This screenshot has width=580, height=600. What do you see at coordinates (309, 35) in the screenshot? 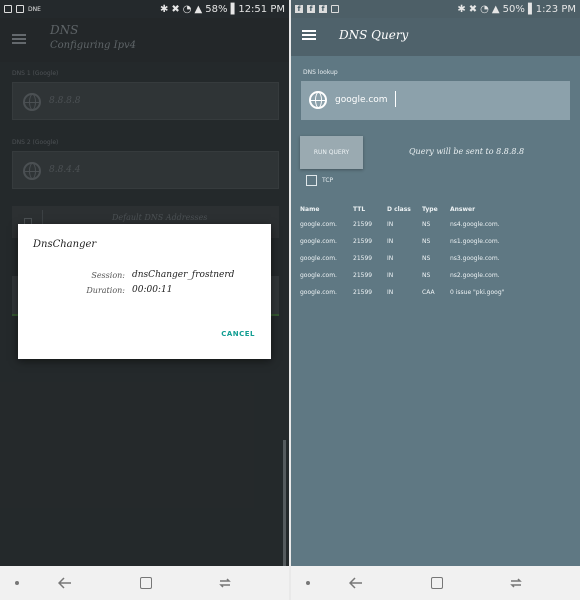
I see `menu-icon` at bounding box center [309, 35].